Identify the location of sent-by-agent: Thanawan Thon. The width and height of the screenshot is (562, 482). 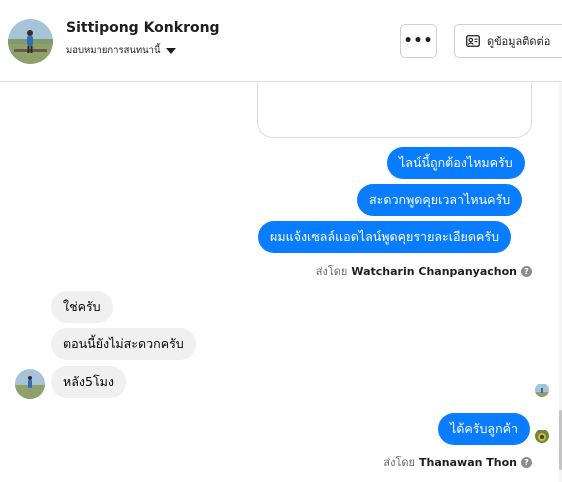
(468, 462).